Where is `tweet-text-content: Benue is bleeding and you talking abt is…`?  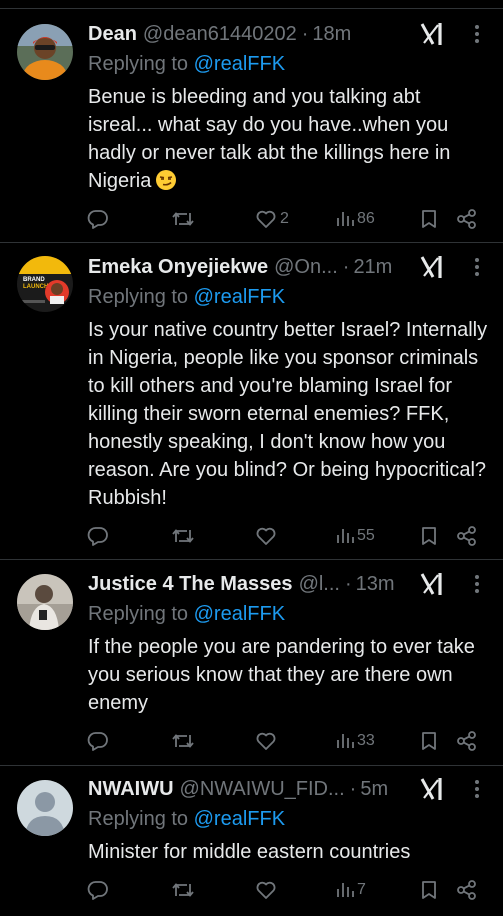
tweet-text-content: Benue is bleeding and you talking abt is… is located at coordinates (269, 139).